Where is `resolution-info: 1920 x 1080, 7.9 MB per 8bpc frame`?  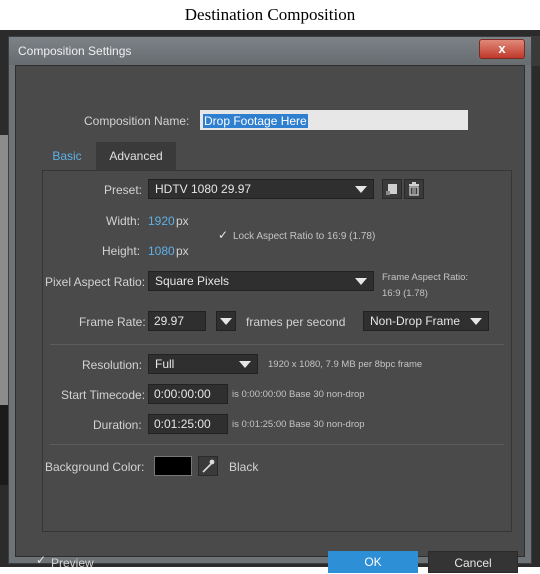 resolution-info: 1920 x 1080, 7.9 MB per 8bpc frame is located at coordinates (345, 364).